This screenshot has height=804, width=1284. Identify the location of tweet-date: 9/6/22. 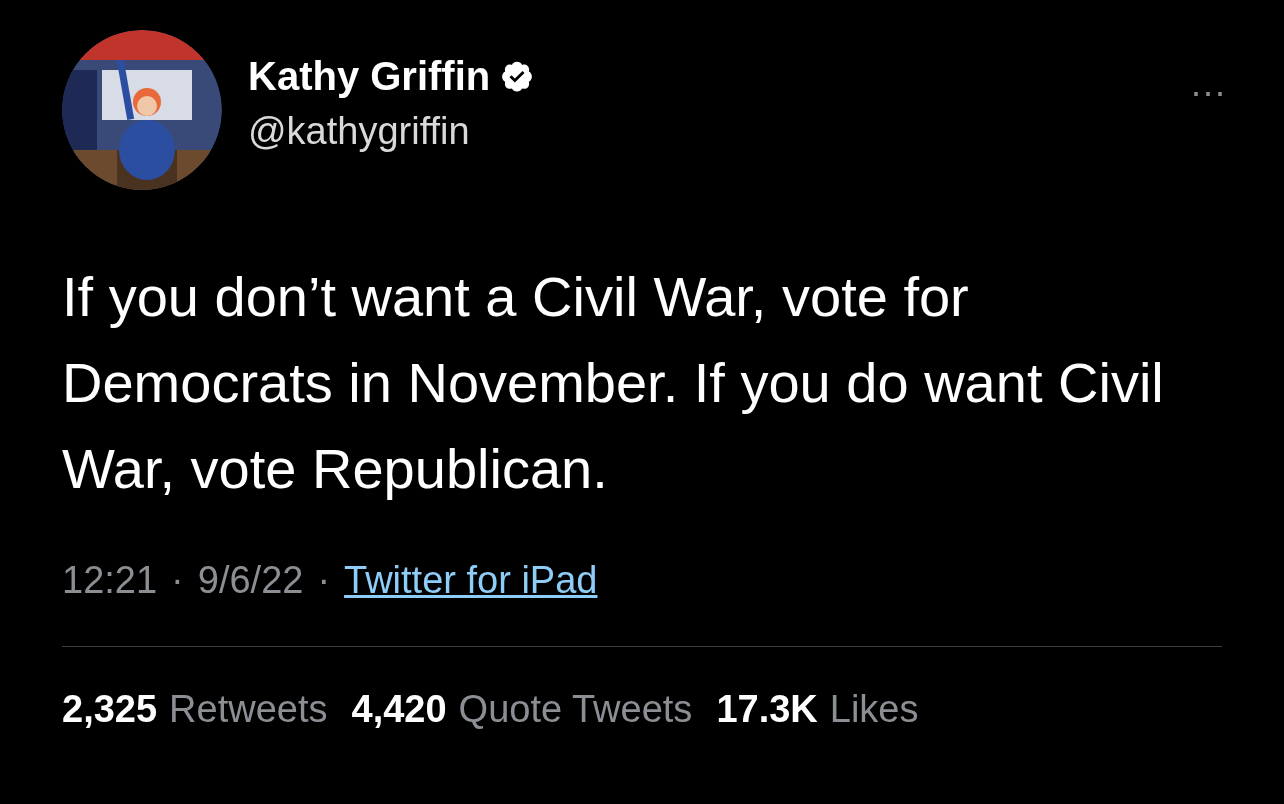
(250, 580).